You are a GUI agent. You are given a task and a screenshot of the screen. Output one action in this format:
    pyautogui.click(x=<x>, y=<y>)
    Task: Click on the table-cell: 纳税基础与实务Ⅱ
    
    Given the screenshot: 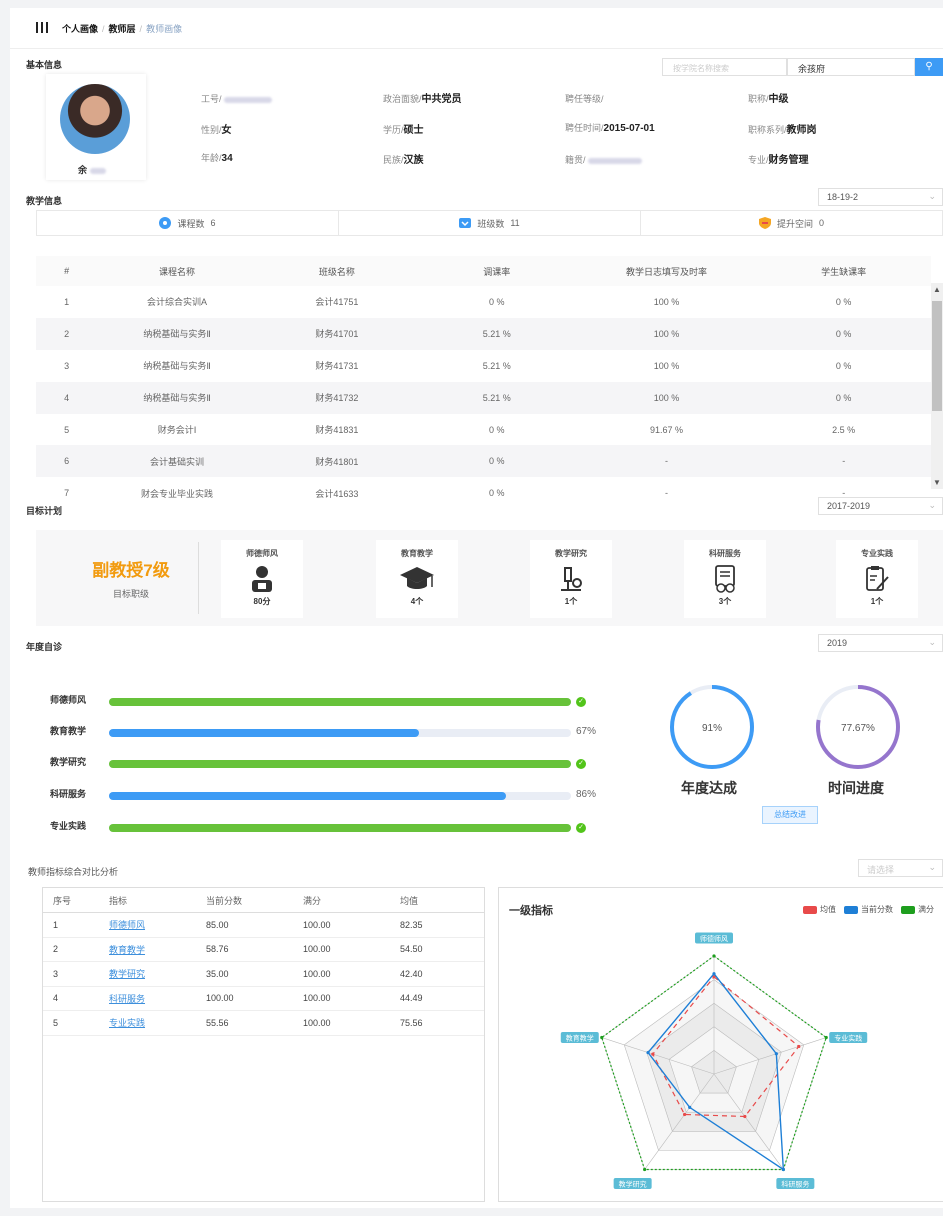 What is the action you would take?
    pyautogui.click(x=177, y=366)
    